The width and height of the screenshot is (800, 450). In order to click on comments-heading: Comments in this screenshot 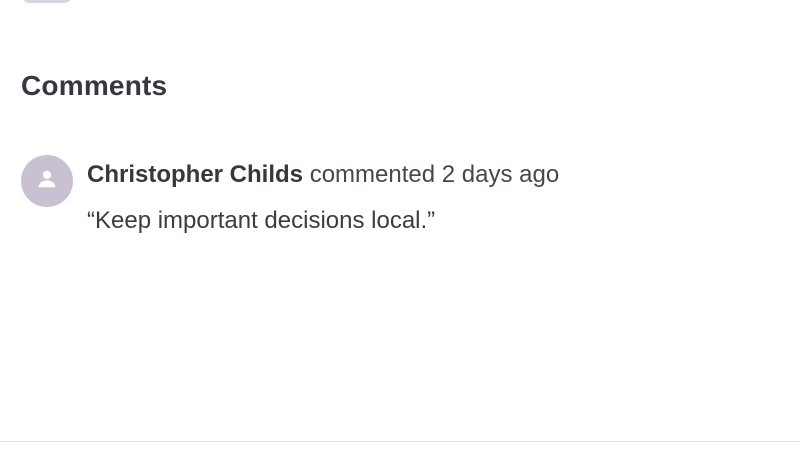, I will do `click(94, 85)`.